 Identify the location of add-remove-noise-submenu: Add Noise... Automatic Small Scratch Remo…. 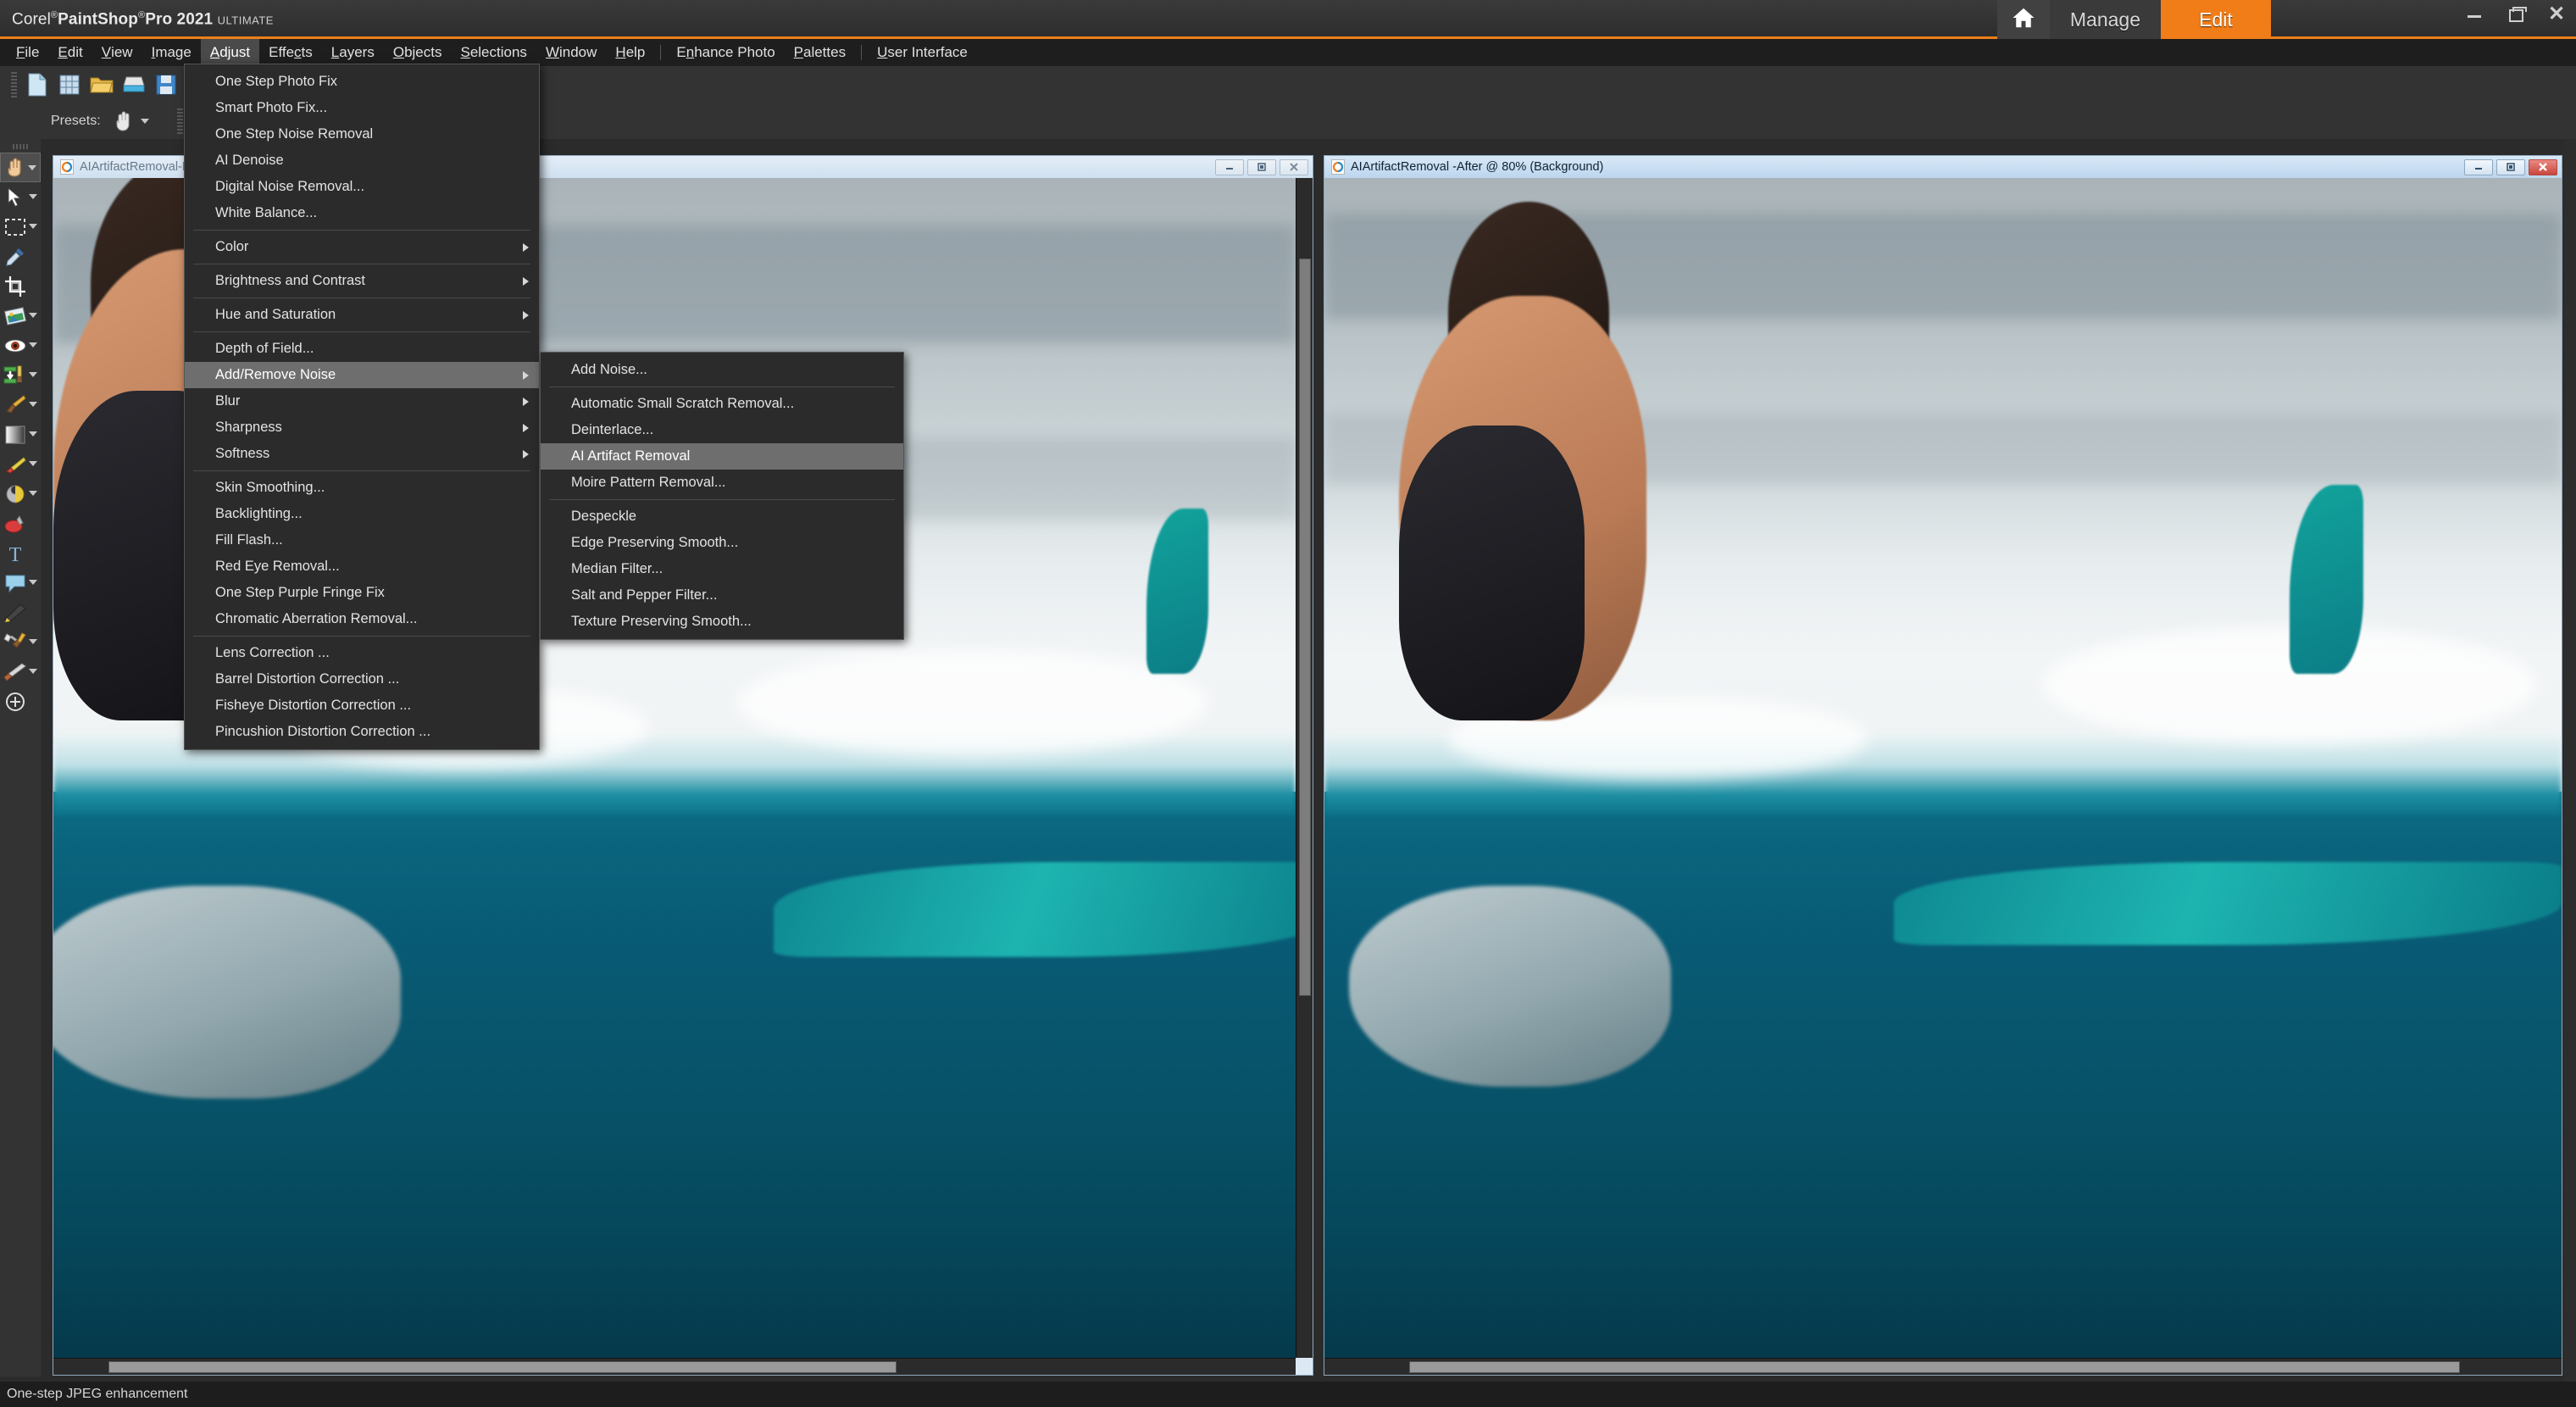
(722, 496).